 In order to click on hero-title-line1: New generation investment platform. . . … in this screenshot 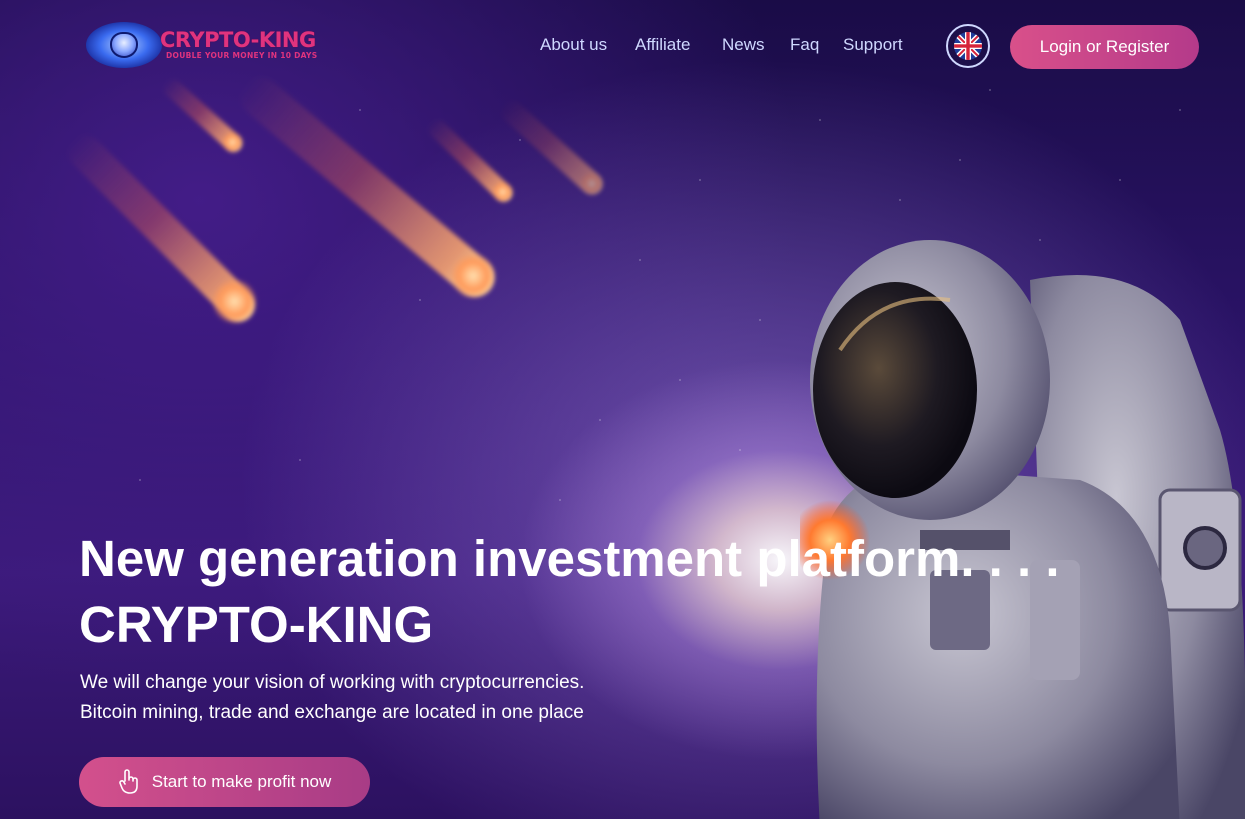, I will do `click(569, 558)`.